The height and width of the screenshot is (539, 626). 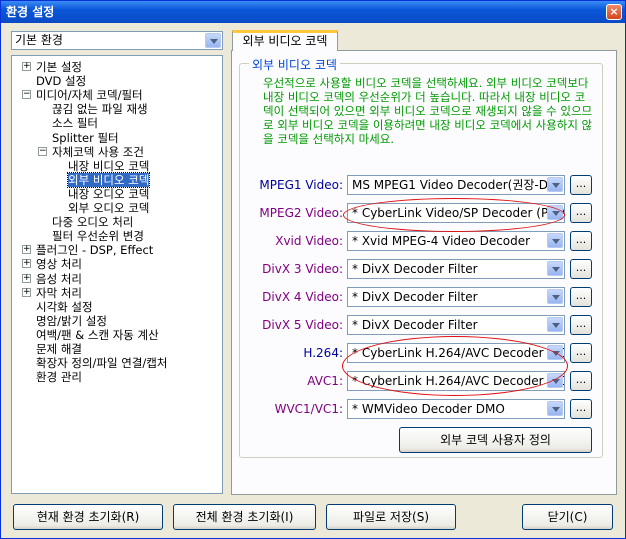 What do you see at coordinates (108, 194) in the screenshot?
I see `tree-item: 내장 오디오 코덱` at bounding box center [108, 194].